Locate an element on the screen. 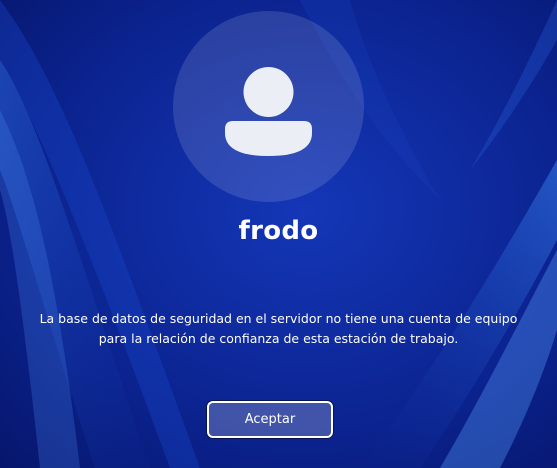 This screenshot has width=557, height=468. avatar is located at coordinates (268, 106).